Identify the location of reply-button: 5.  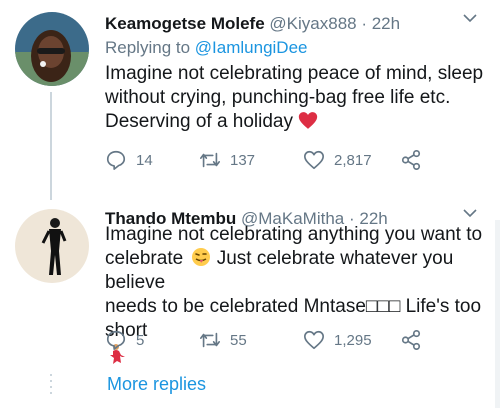
(124, 340).